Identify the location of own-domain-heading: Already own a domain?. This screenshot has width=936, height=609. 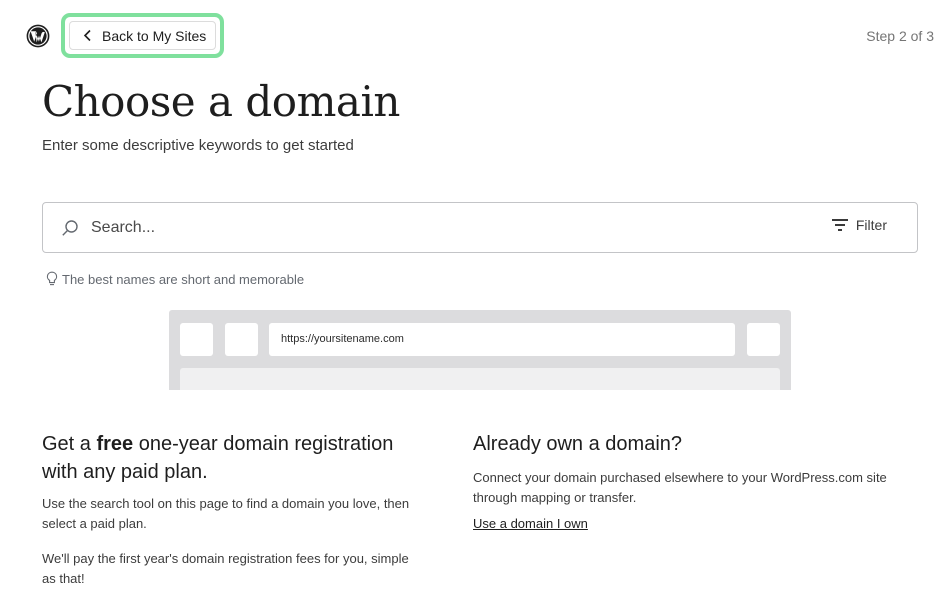
(578, 444).